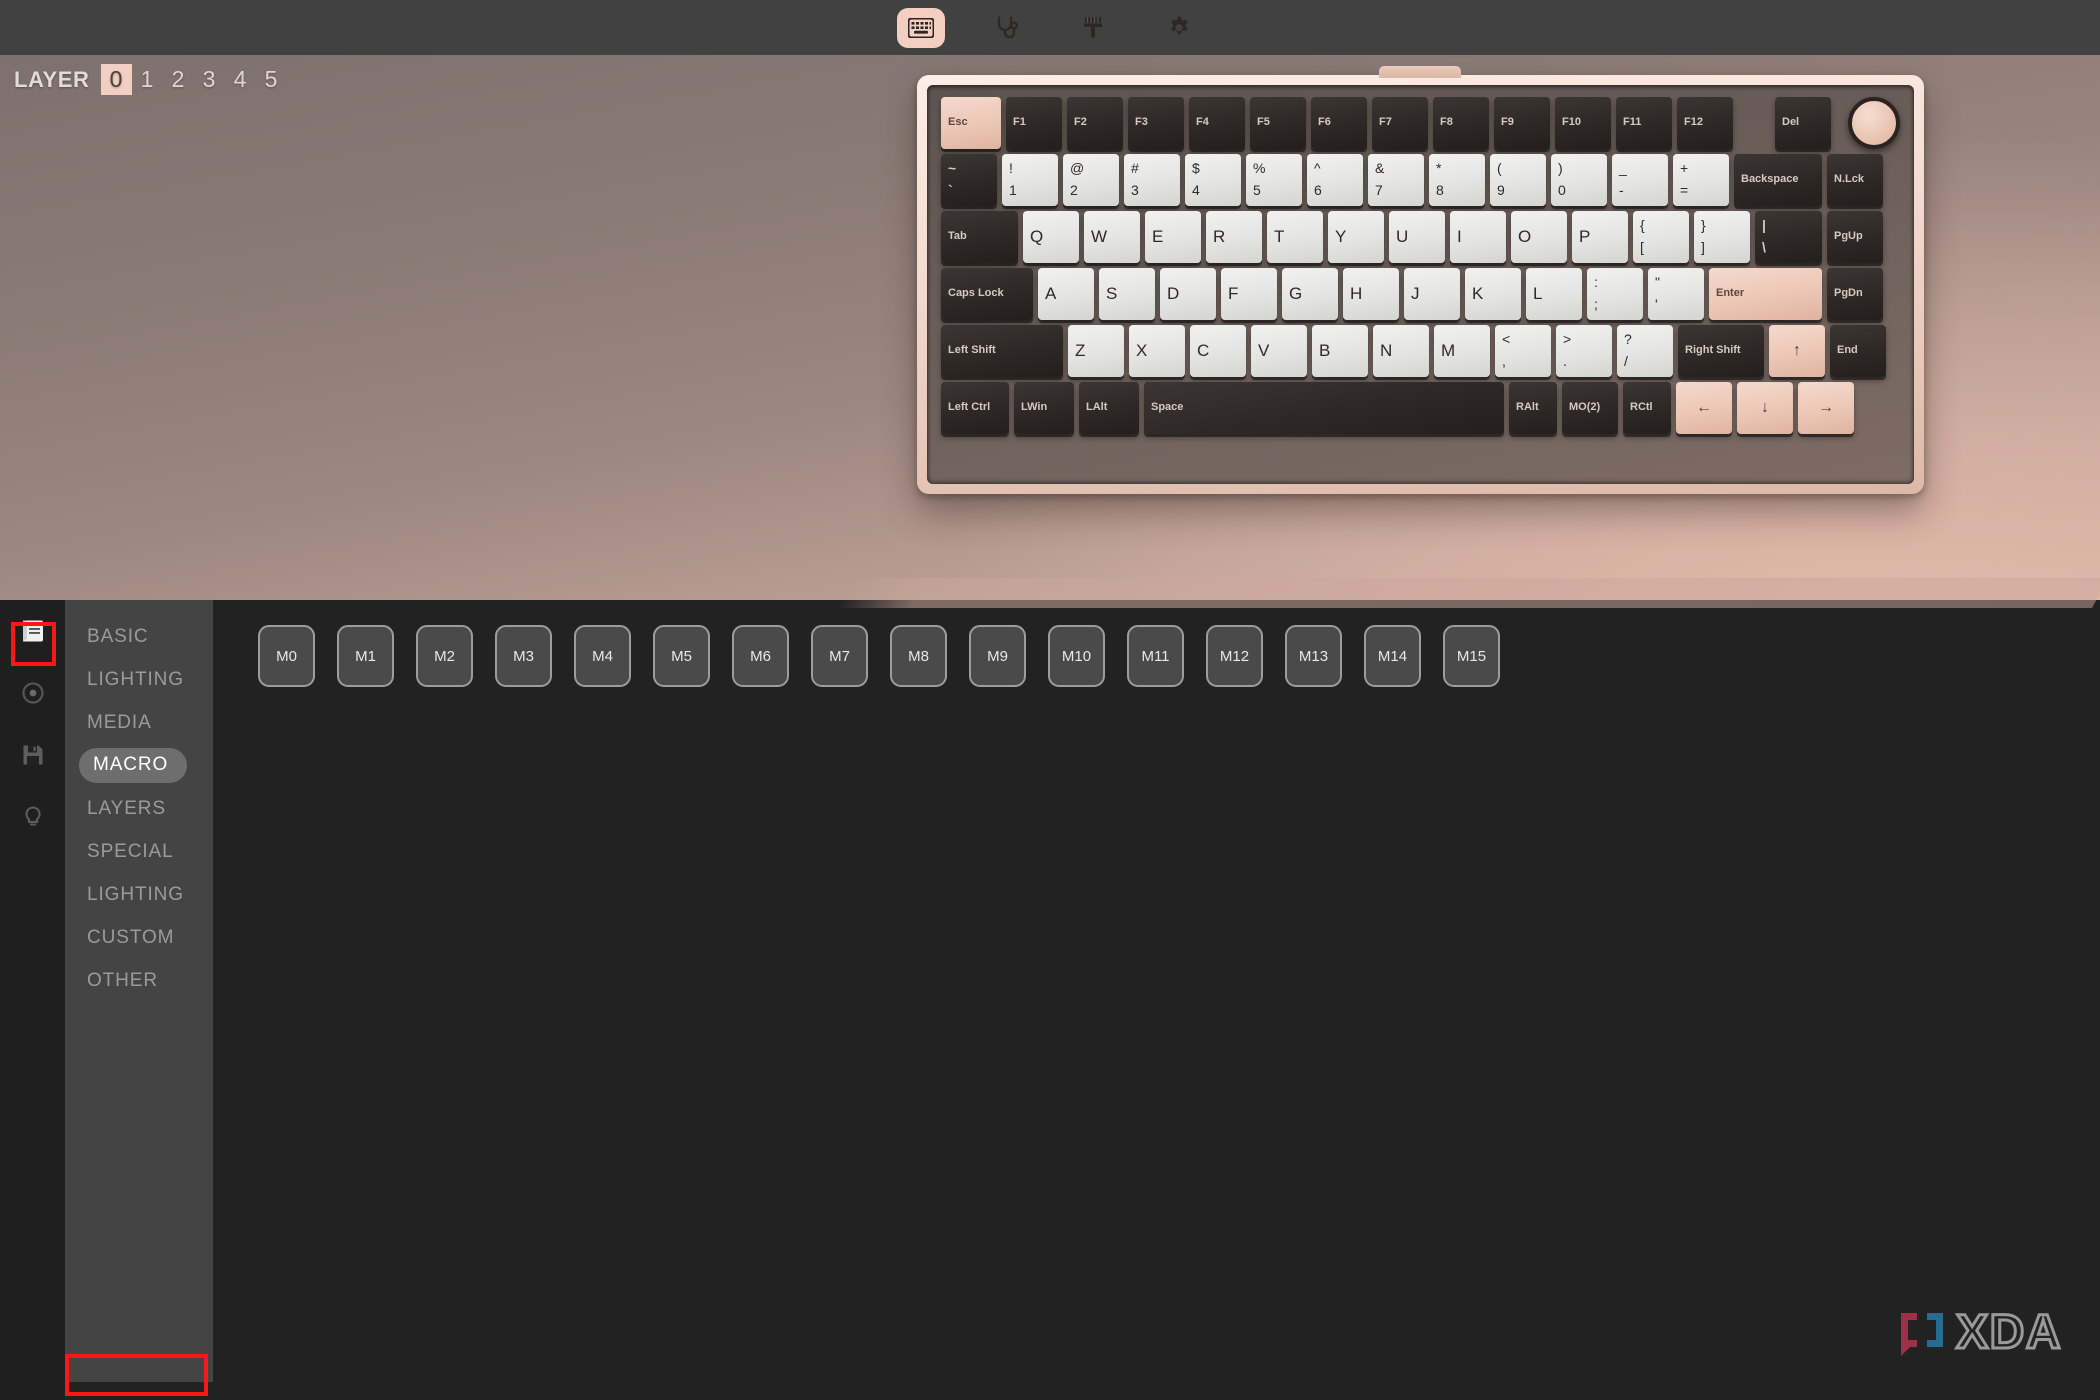 The width and height of the screenshot is (2100, 1400). What do you see at coordinates (1523, 351) in the screenshot?
I see `key--: < ,` at bounding box center [1523, 351].